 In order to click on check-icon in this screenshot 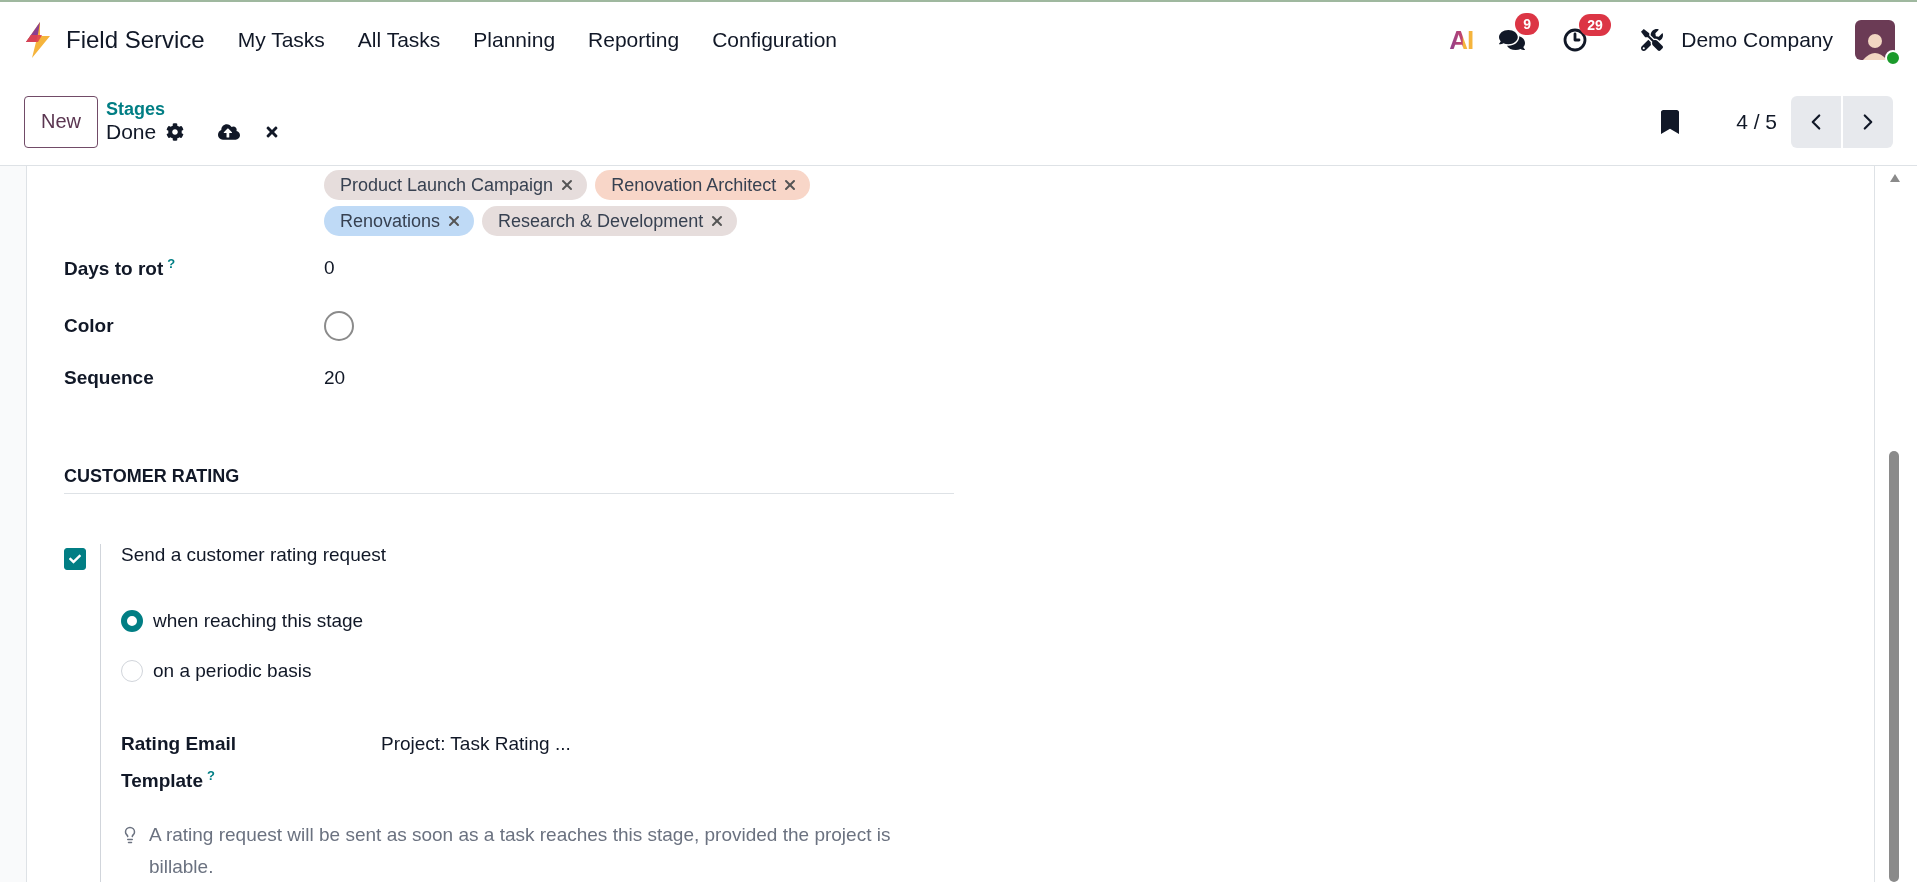, I will do `click(75, 559)`.